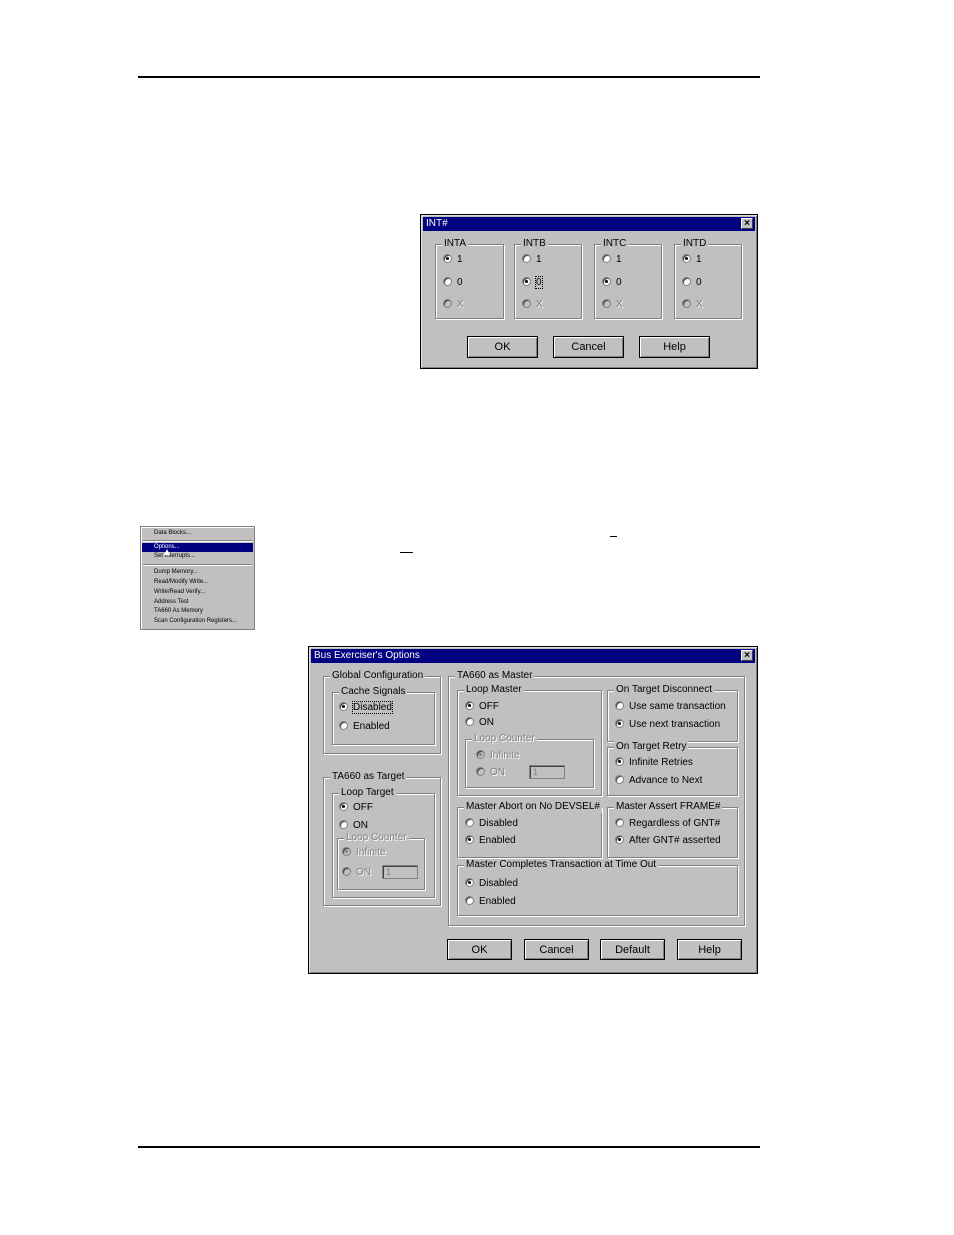 The width and height of the screenshot is (954, 1235). Describe the element at coordinates (628, 278) in the screenshot. I see `intc-group: INTC 1 0 X` at that location.